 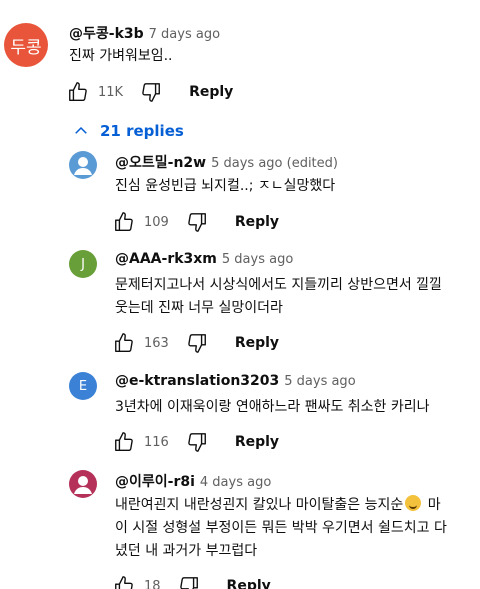 I want to click on like-count: 18, so click(x=152, y=583).